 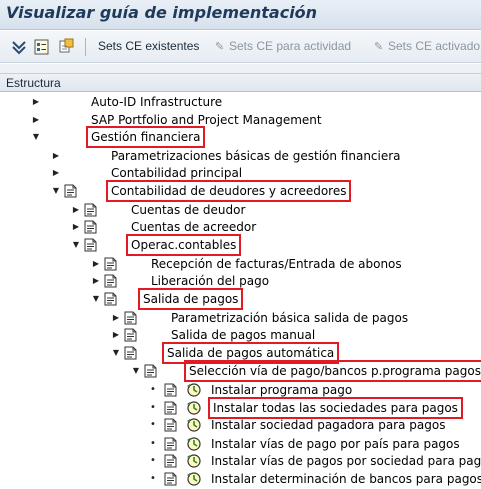 I want to click on tree-node: • Instalar sociedad pagadora para pagos, so click(x=240, y=425).